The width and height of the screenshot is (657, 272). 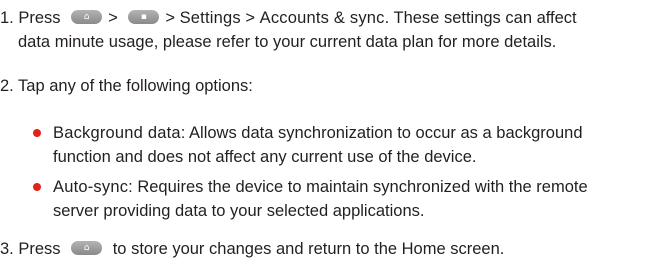 I want to click on step-2-text: 2. Tap any of the following options:, so click(x=126, y=86).